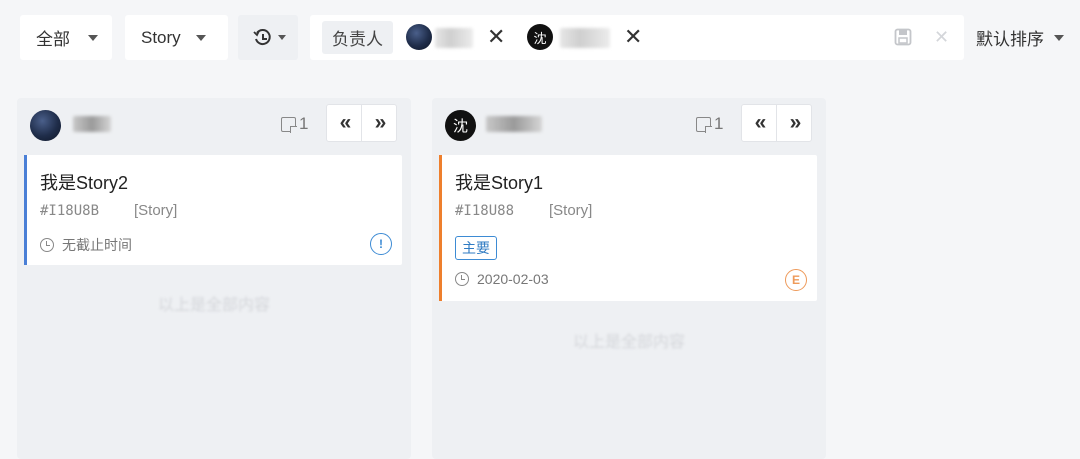  I want to click on column-header: 沈 1 « », so click(629, 125).